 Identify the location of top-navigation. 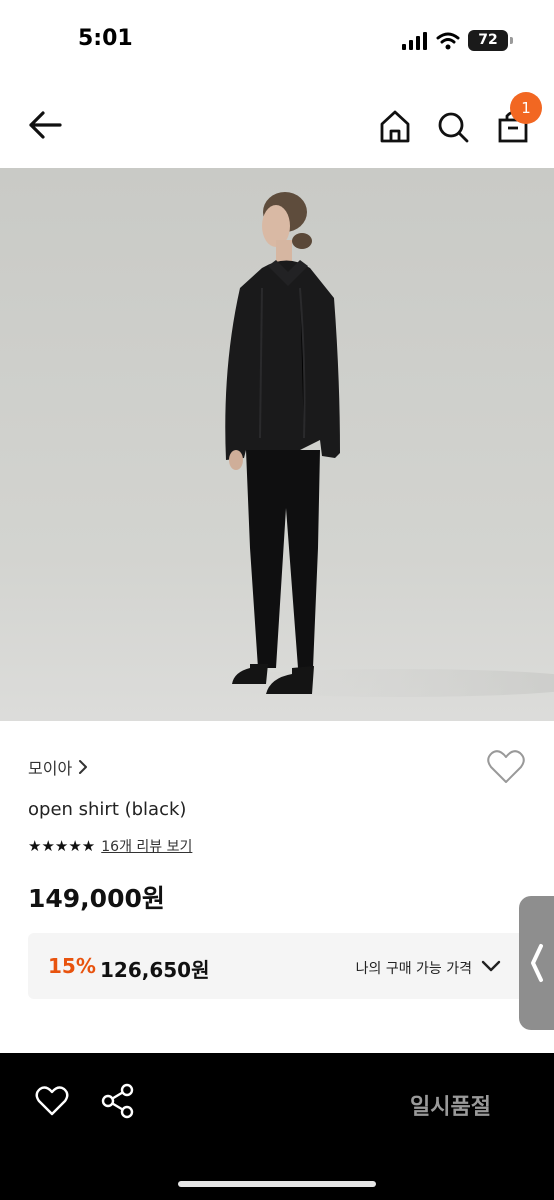
(277, 126).